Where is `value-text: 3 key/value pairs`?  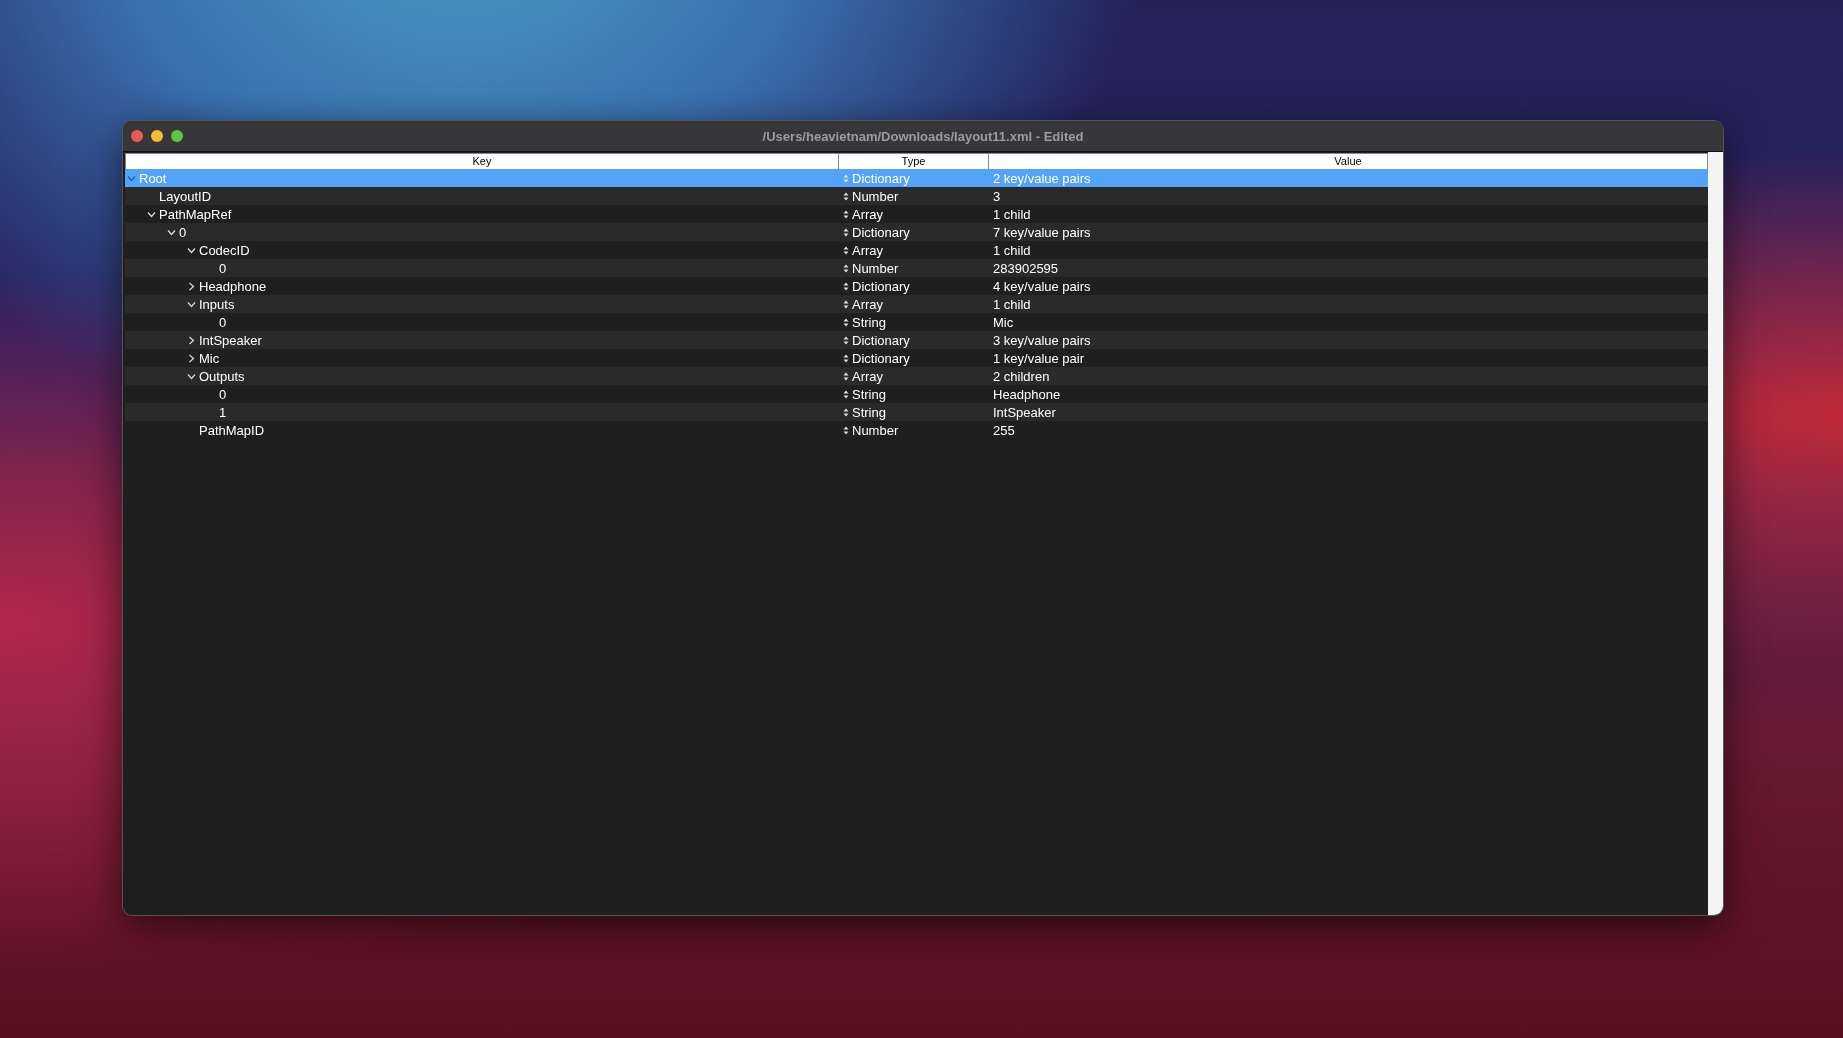 value-text: 3 key/value pairs is located at coordinates (1042, 340).